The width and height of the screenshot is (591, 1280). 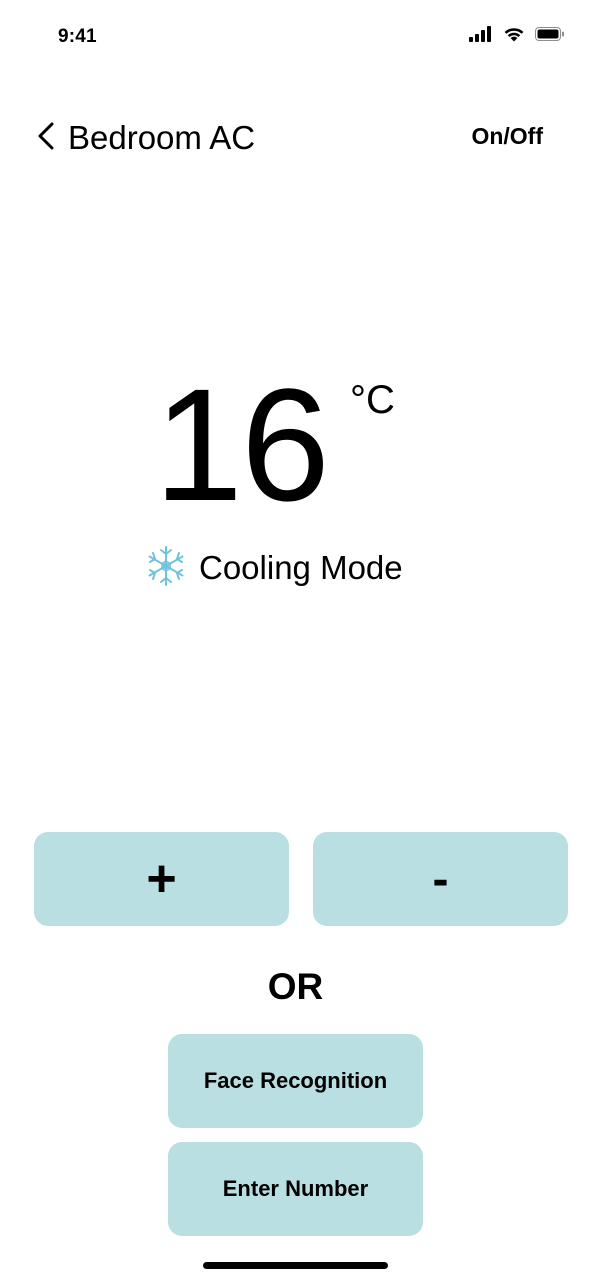 What do you see at coordinates (507, 136) in the screenshot?
I see `power-toggle-button: On/Off` at bounding box center [507, 136].